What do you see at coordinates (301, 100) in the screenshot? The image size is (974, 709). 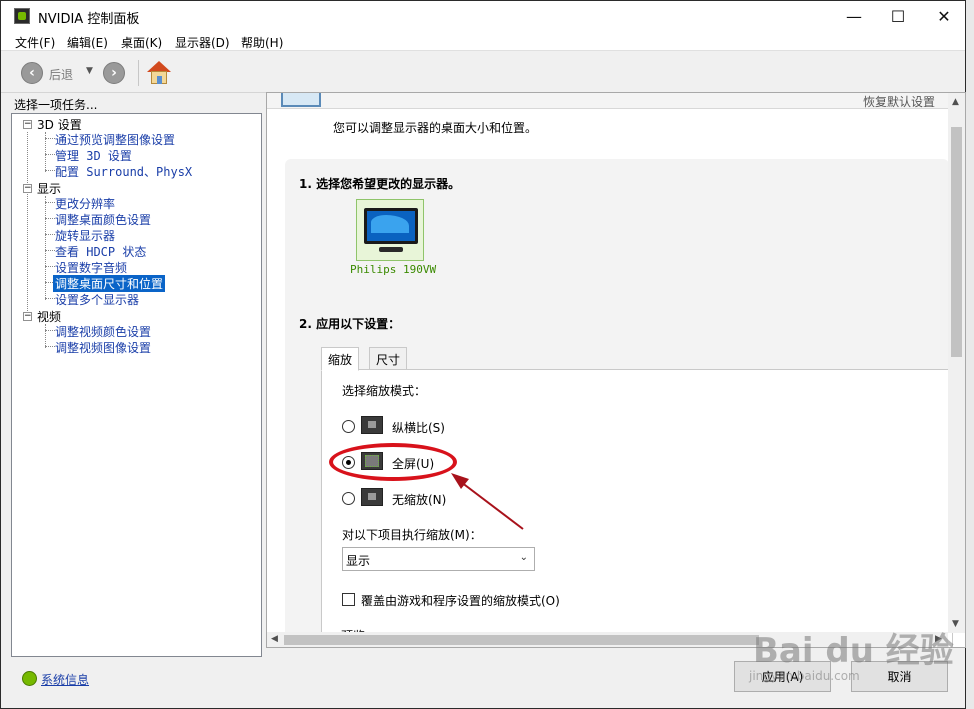 I see `display-banner-icon` at bounding box center [301, 100].